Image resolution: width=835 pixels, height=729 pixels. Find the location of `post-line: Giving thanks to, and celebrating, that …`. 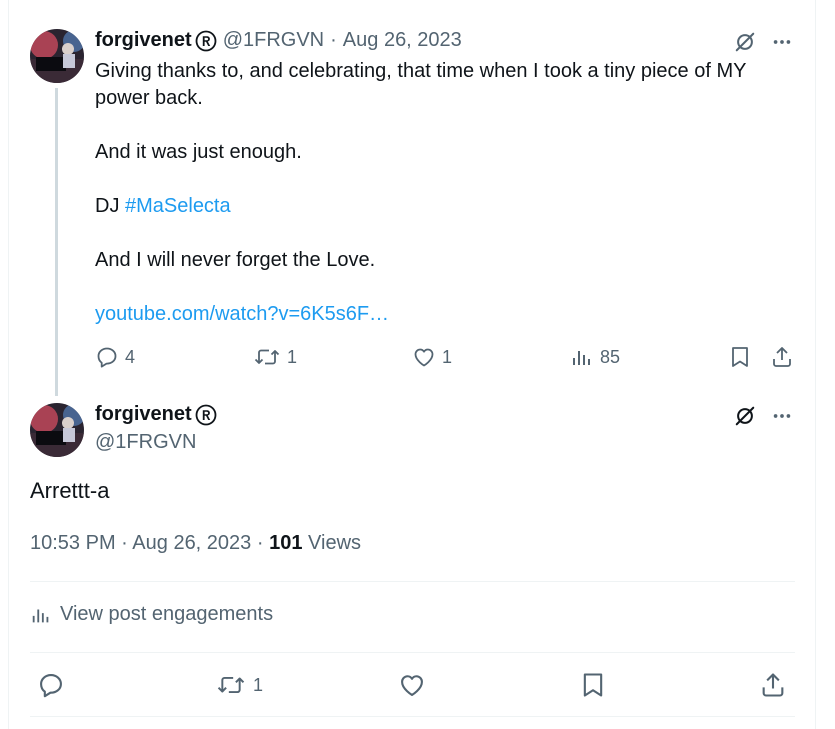

post-line: Giving thanks to, and celebrating, that … is located at coordinates (421, 84).